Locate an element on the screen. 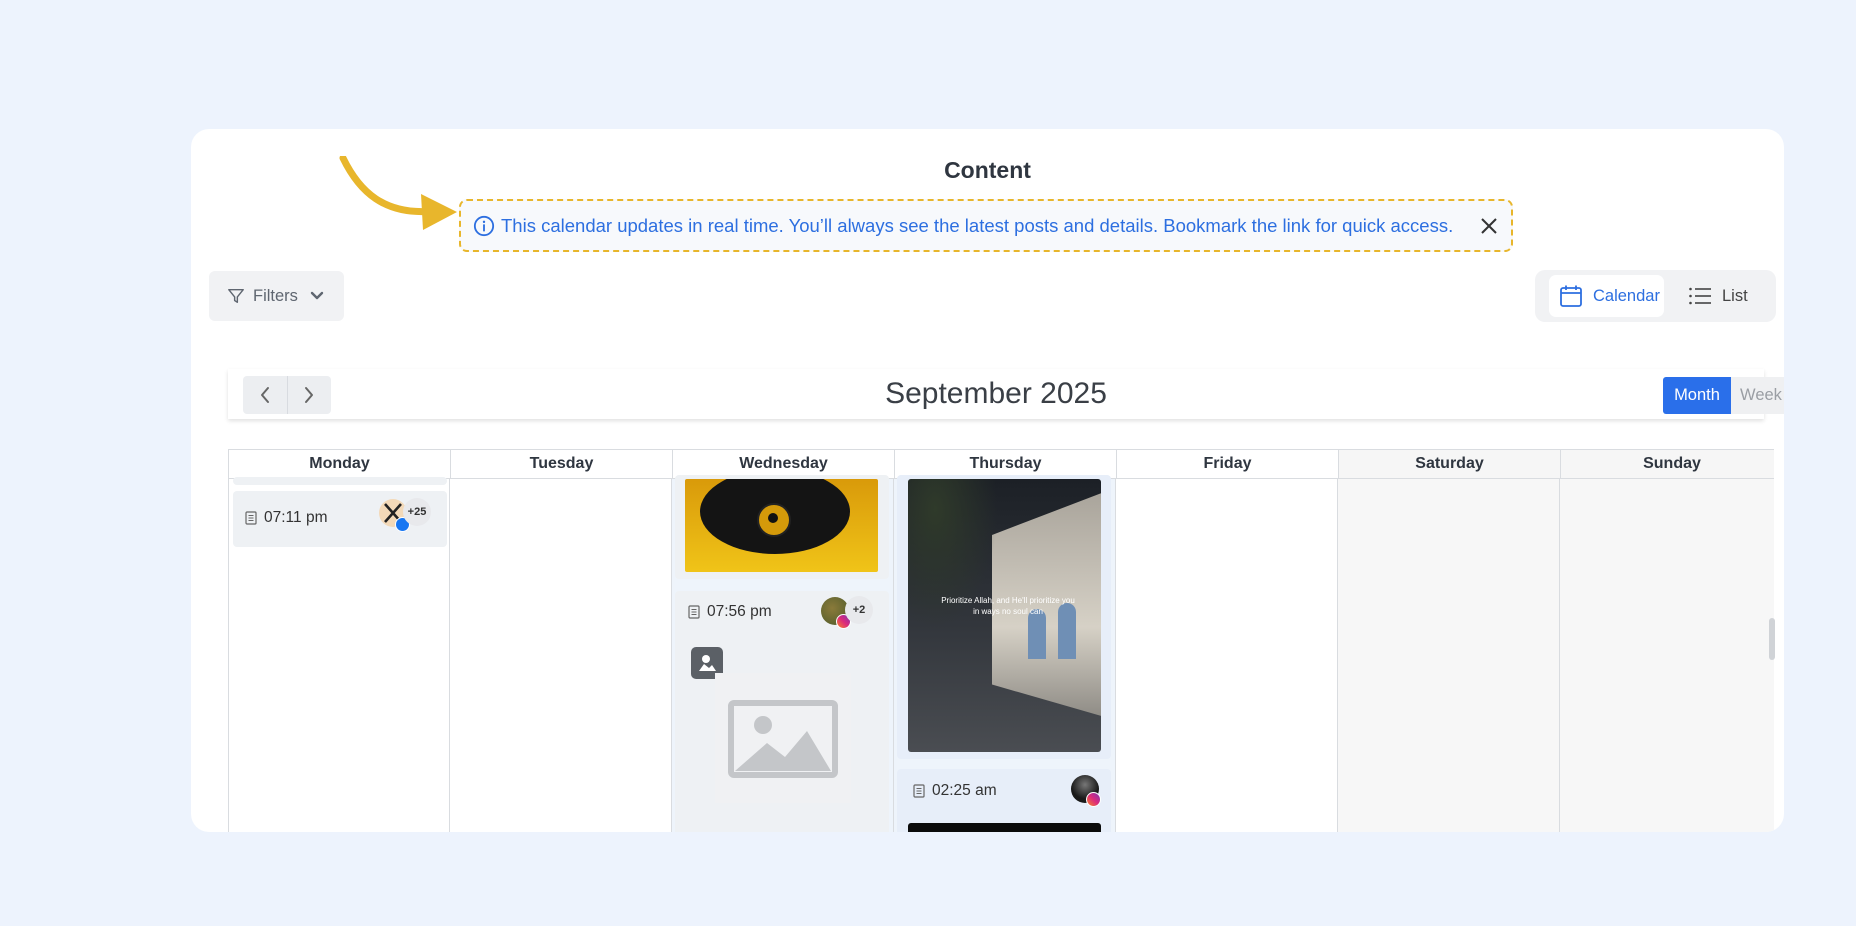 The image size is (1856, 926). filters-button: Filters is located at coordinates (276, 296).